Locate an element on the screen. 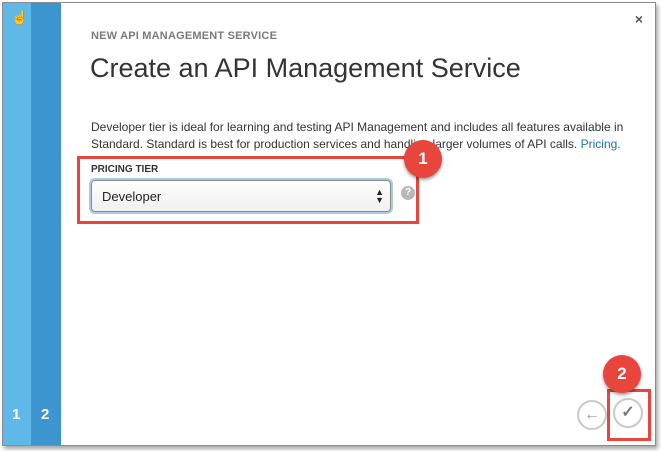 The height and width of the screenshot is (451, 661). pricing-tier-label: PRICING TIER is located at coordinates (125, 169).